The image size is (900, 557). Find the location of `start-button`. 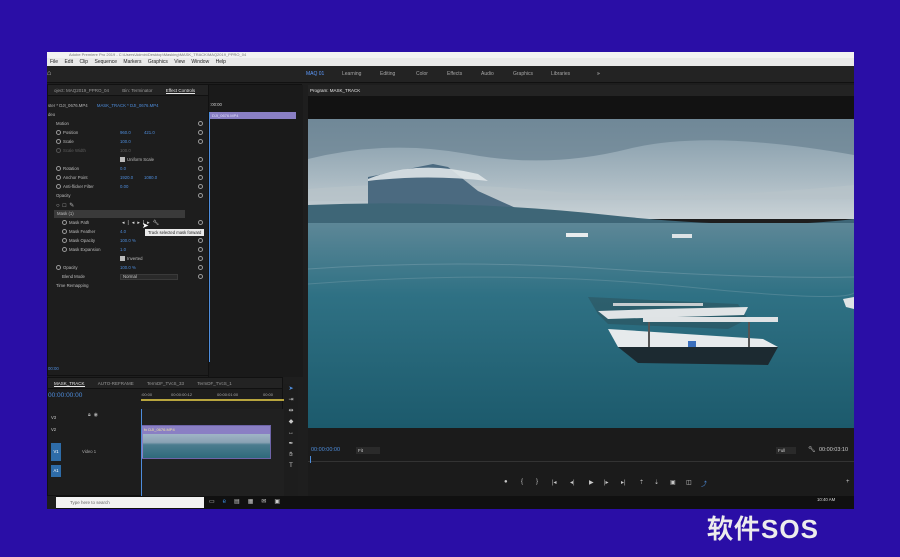

start-button is located at coordinates (51, 502).